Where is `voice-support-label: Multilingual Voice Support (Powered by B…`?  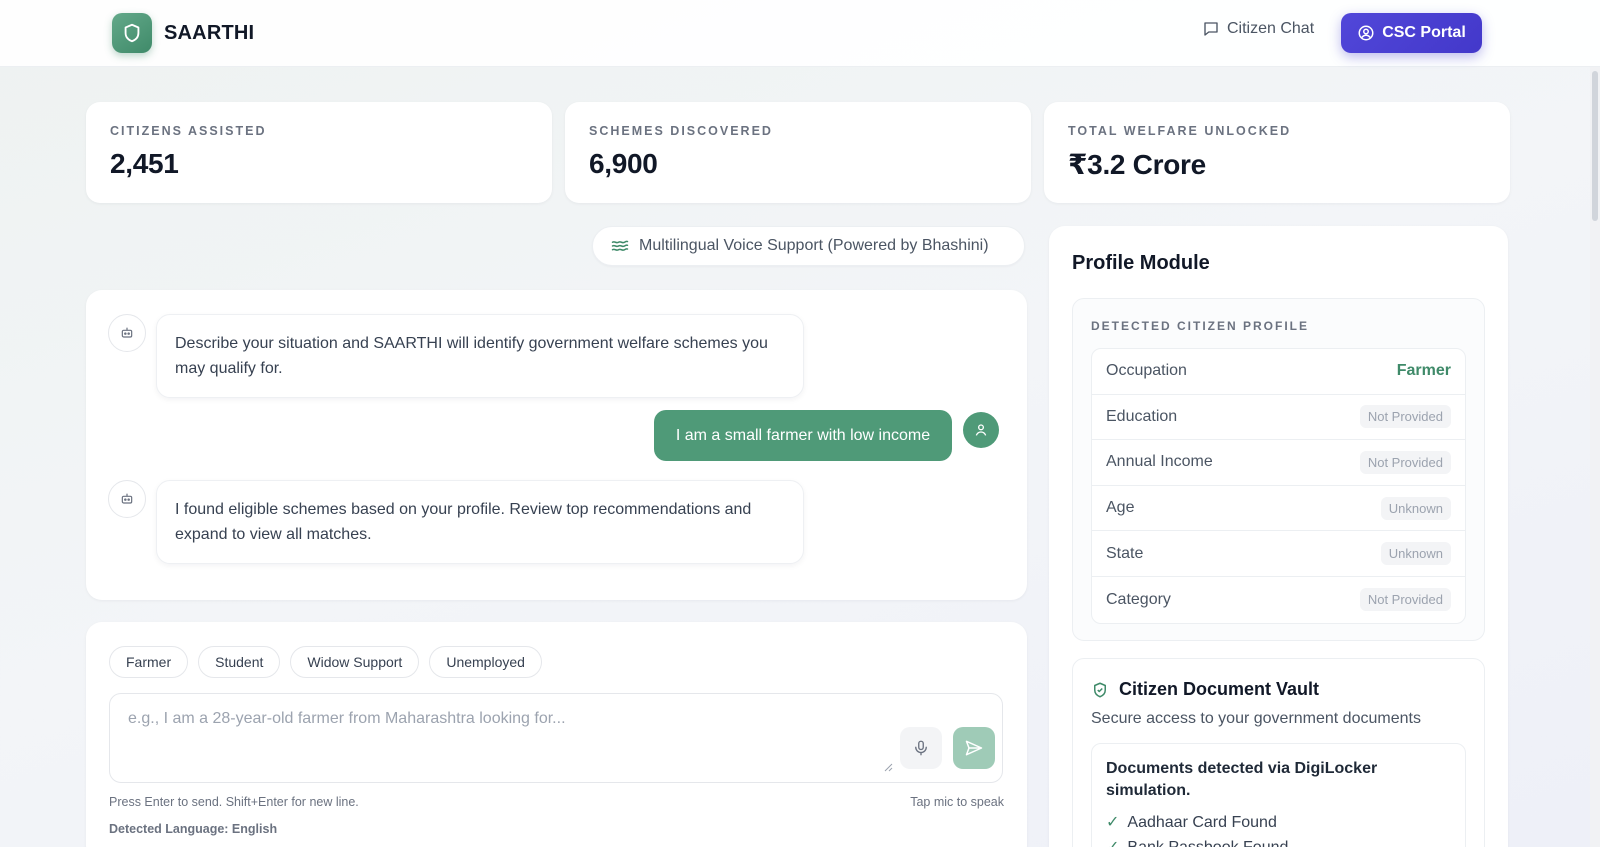
voice-support-label: Multilingual Voice Support (Powered by B… is located at coordinates (814, 245).